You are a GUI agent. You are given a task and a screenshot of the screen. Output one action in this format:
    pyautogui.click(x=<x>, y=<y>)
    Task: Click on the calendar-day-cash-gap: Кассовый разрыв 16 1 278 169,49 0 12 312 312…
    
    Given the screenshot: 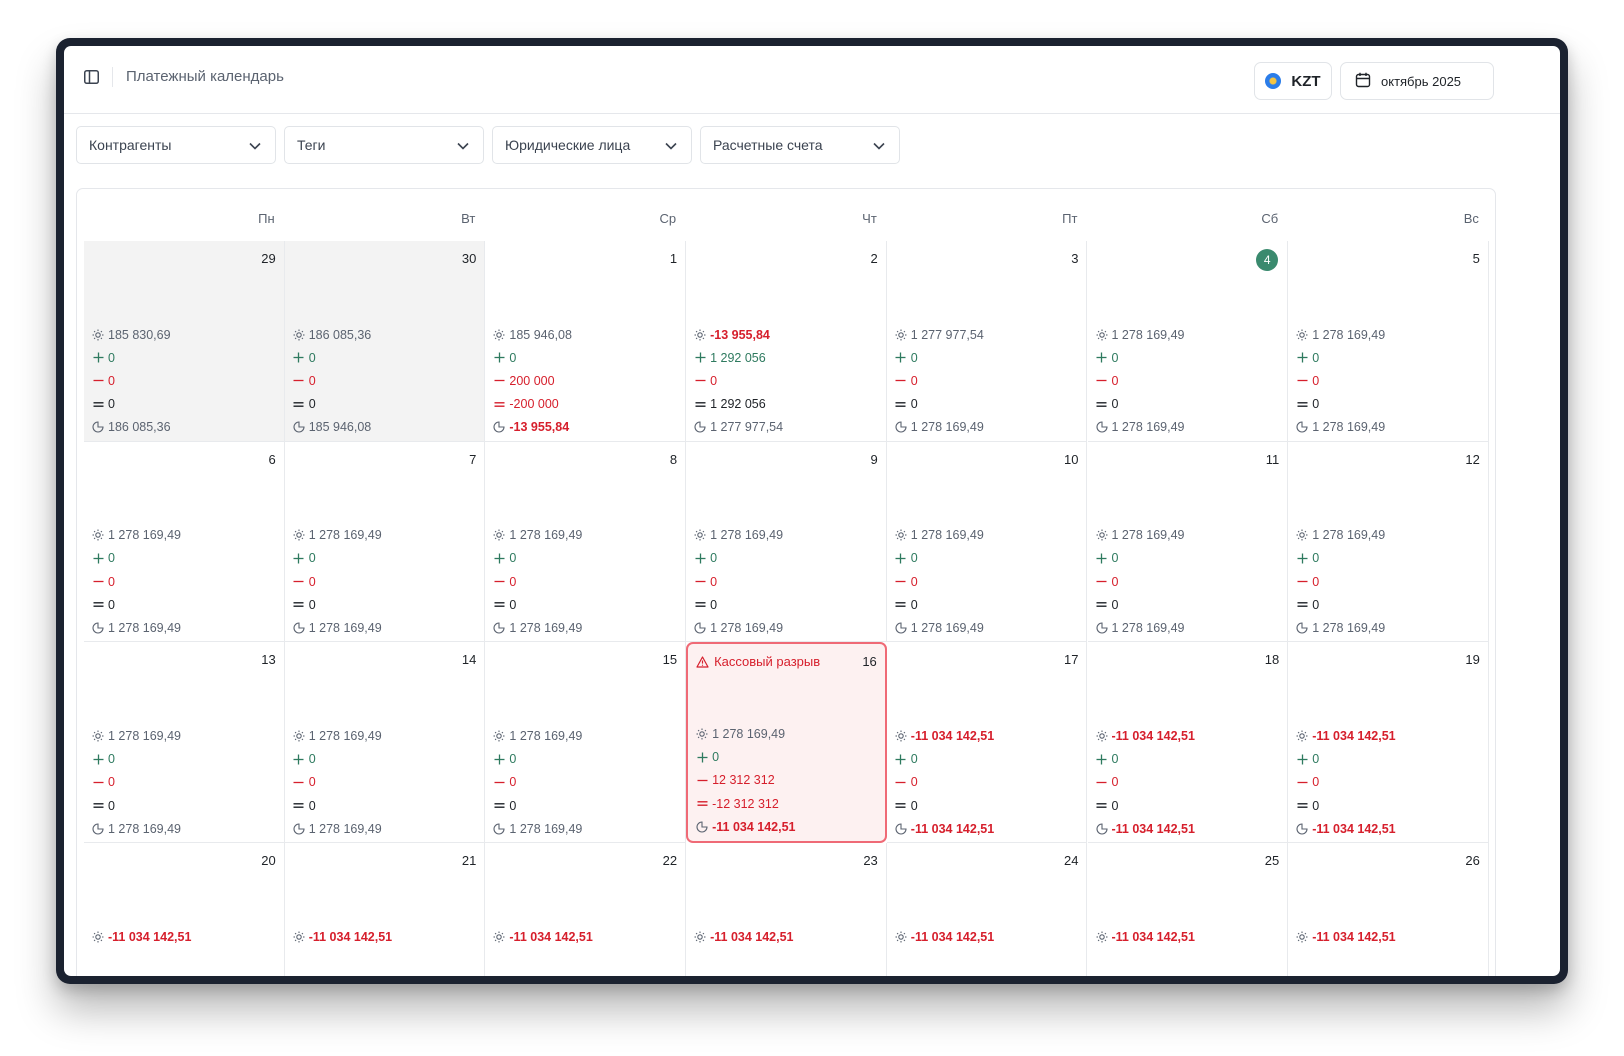 What is the action you would take?
    pyautogui.click(x=786, y=743)
    